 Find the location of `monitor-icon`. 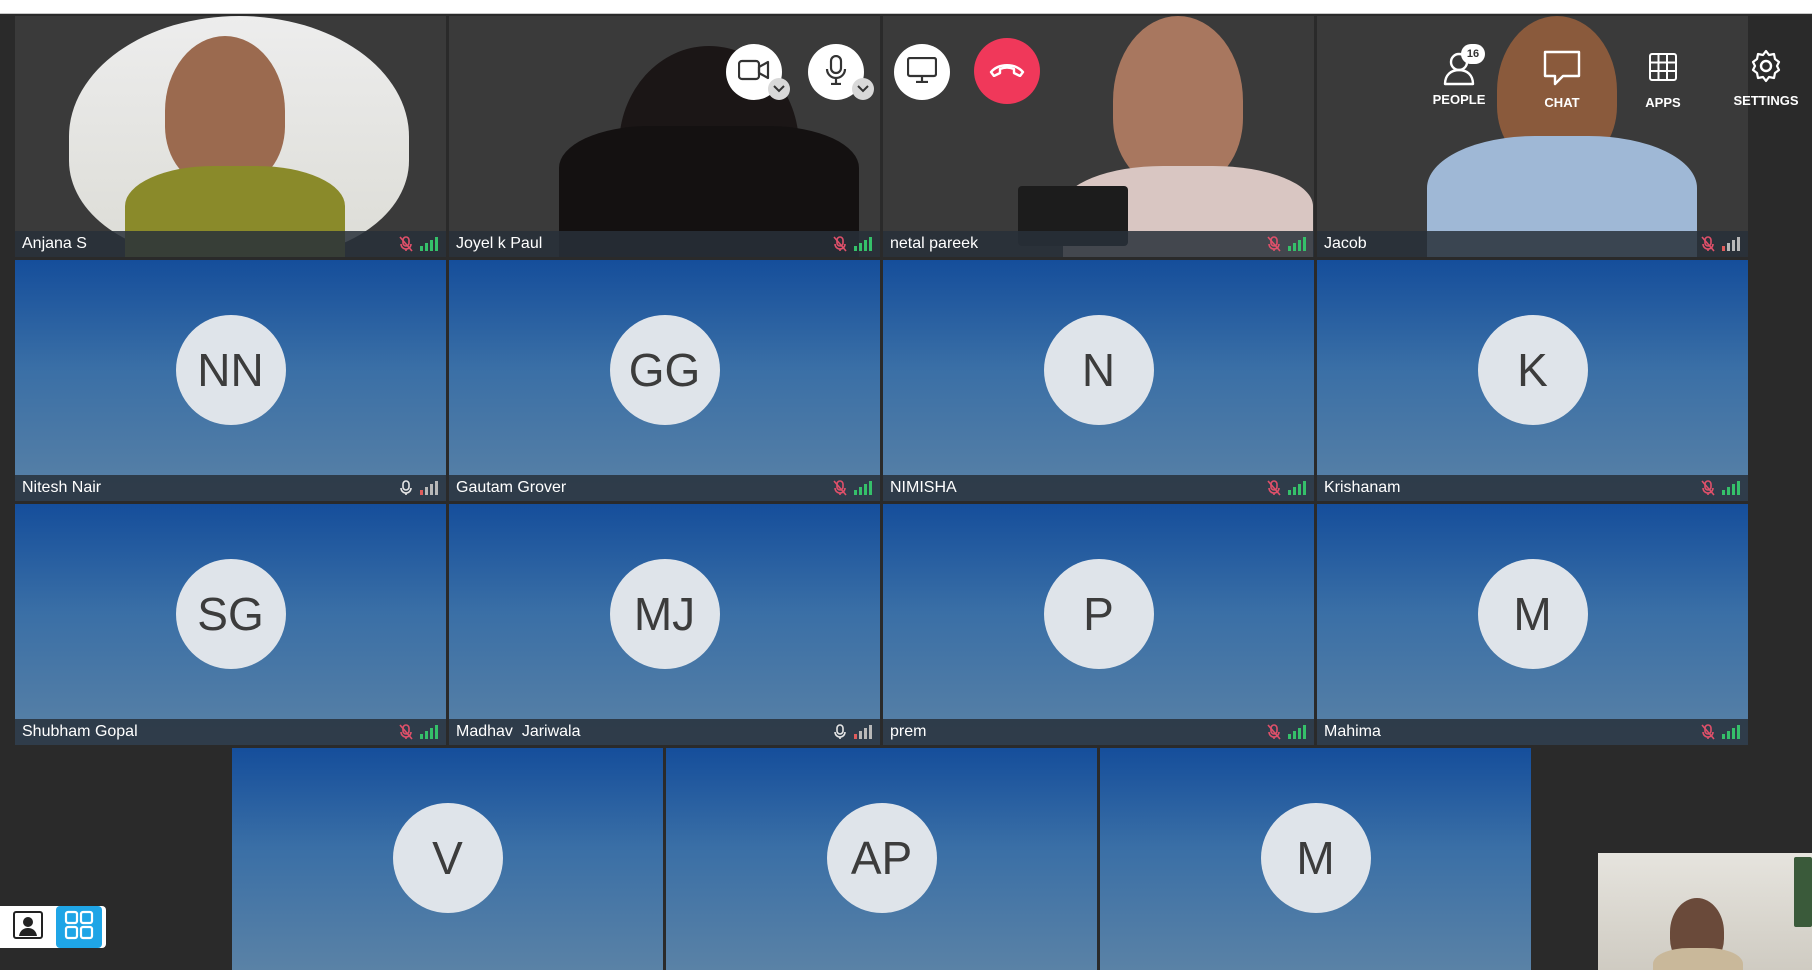

monitor-icon is located at coordinates (922, 72).